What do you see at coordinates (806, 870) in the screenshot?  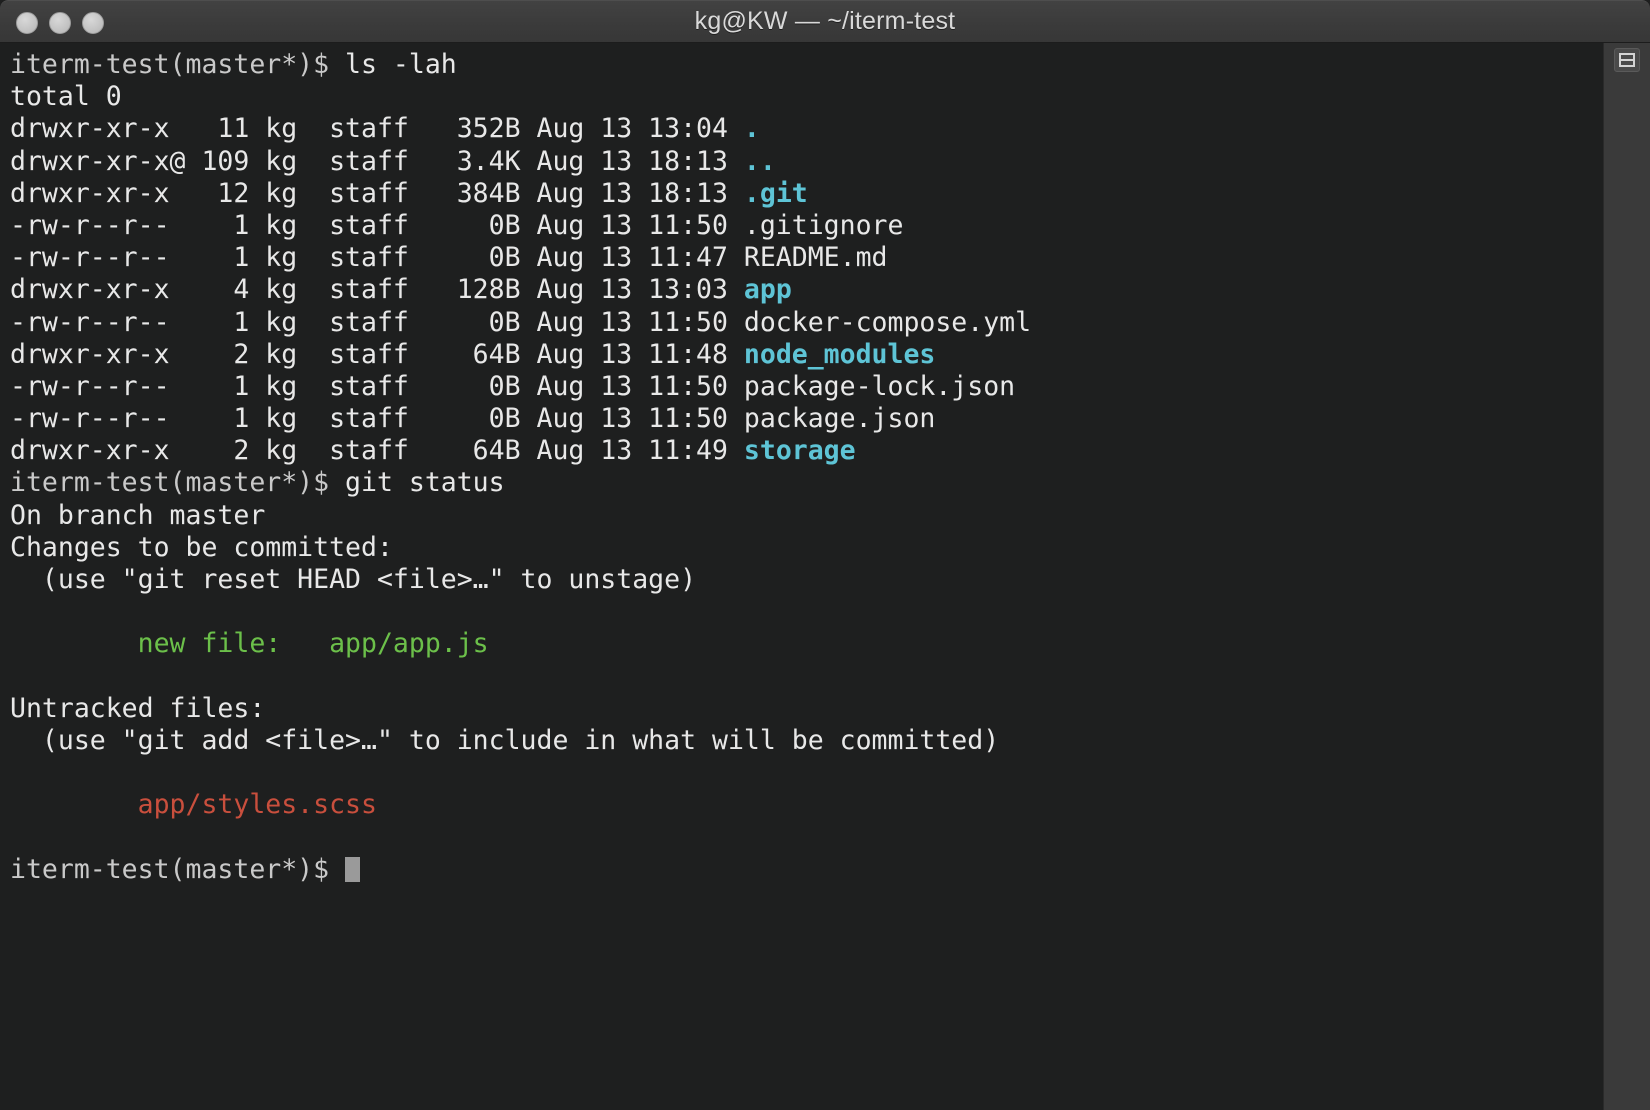 I see `terminal-line: iterm-test(master*)$` at bounding box center [806, 870].